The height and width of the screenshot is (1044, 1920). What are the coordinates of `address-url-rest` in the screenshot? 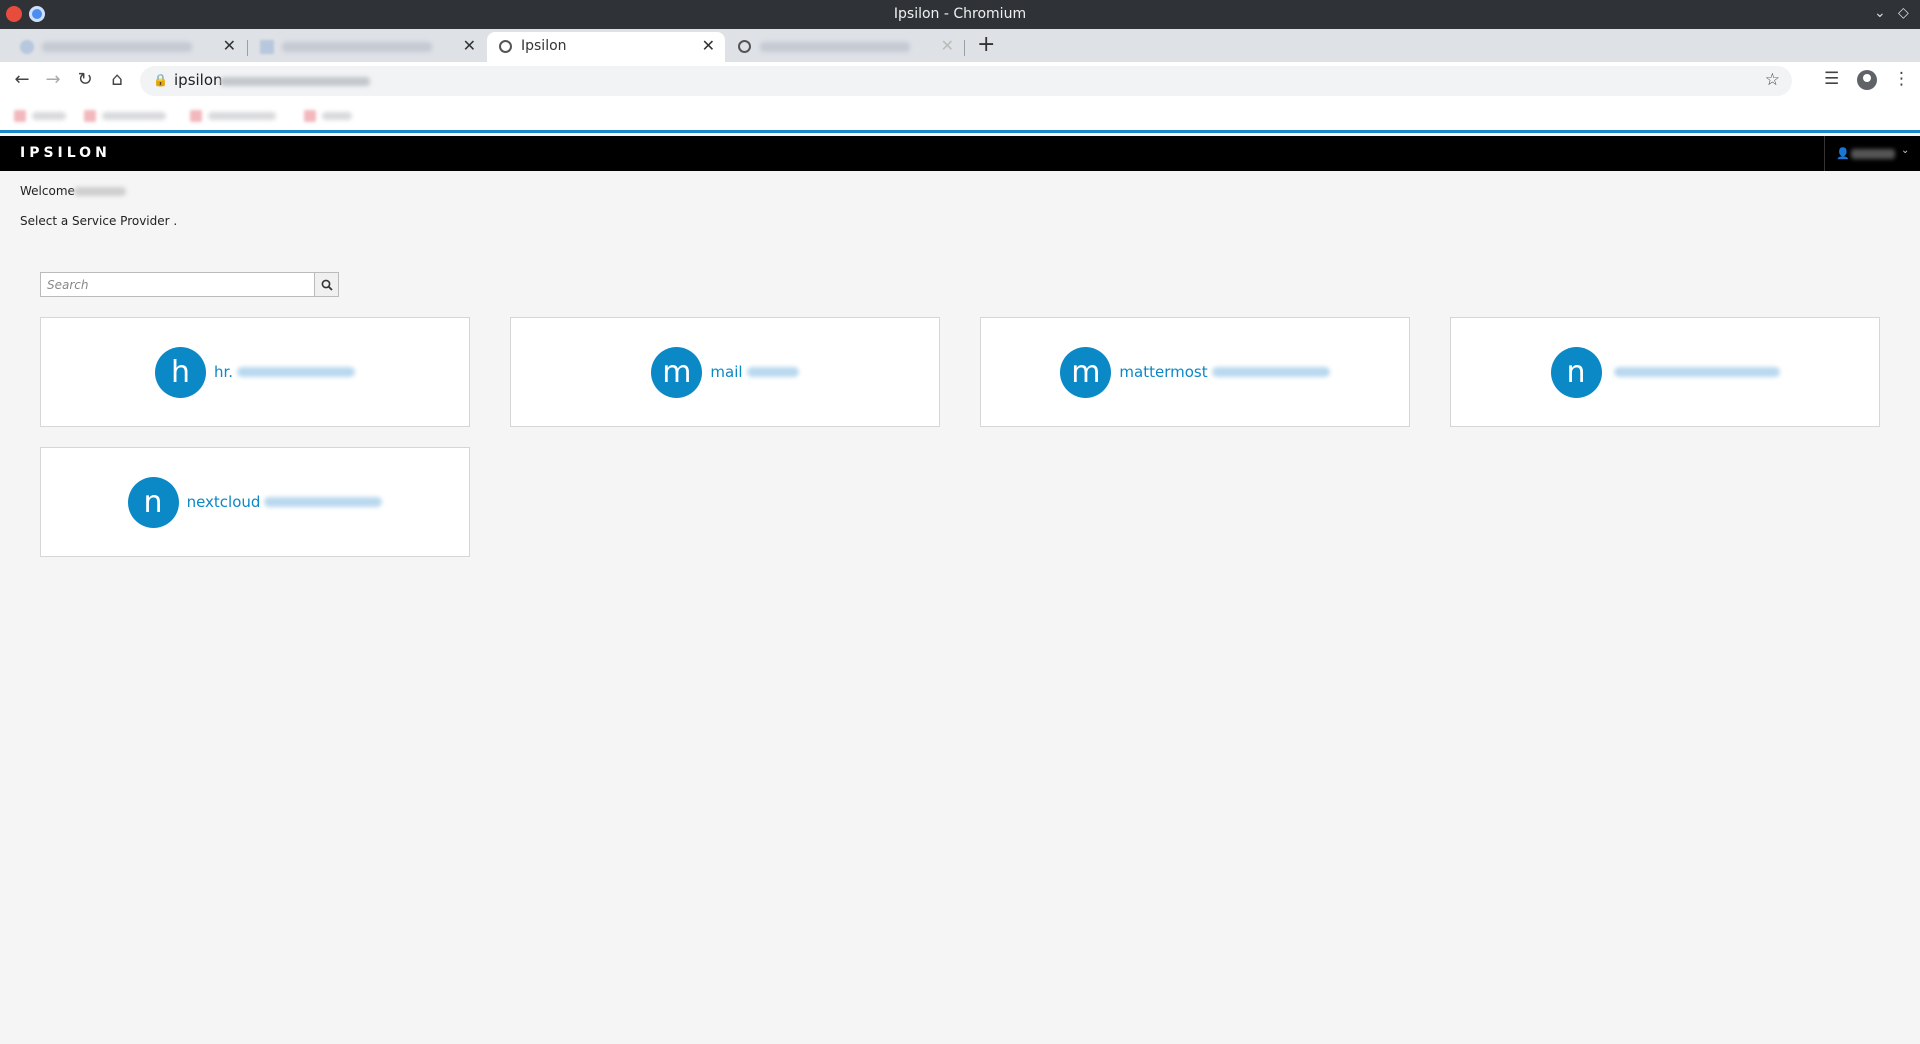 It's located at (295, 81).